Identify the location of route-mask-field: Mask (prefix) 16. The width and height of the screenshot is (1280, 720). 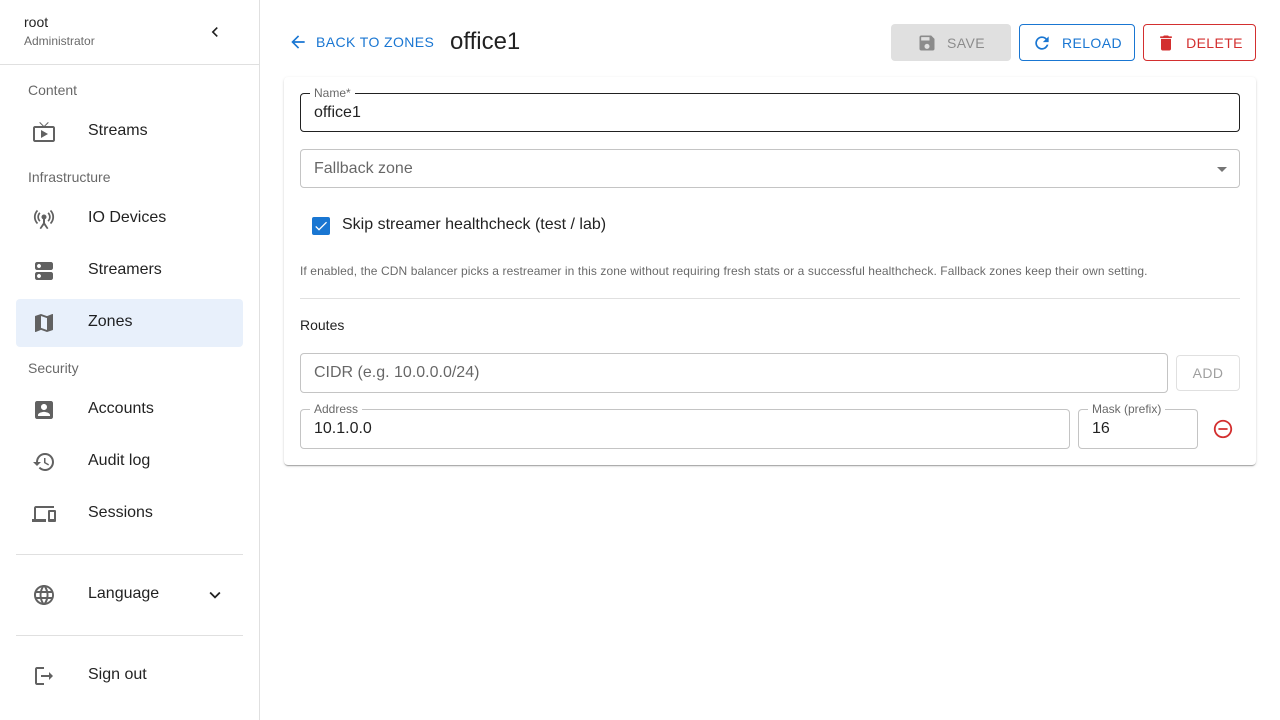
(1138, 425).